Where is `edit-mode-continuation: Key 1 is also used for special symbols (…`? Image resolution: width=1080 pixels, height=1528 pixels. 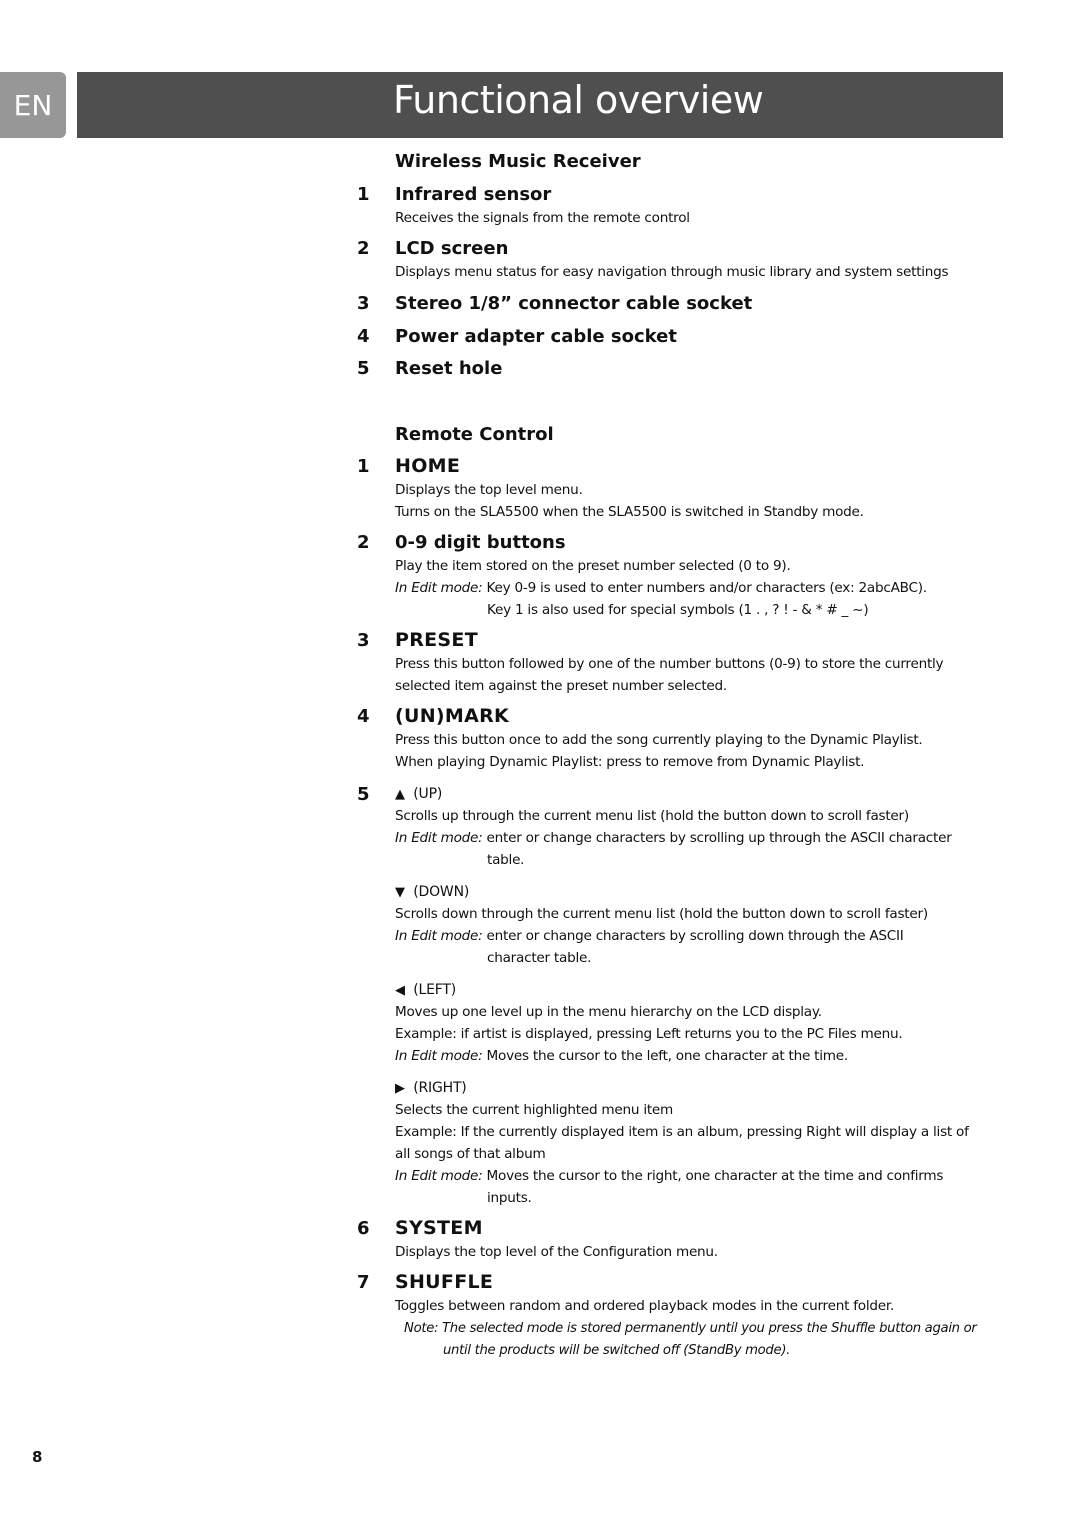 edit-mode-continuation: Key 1 is also used for special symbols (… is located at coordinates (678, 610).